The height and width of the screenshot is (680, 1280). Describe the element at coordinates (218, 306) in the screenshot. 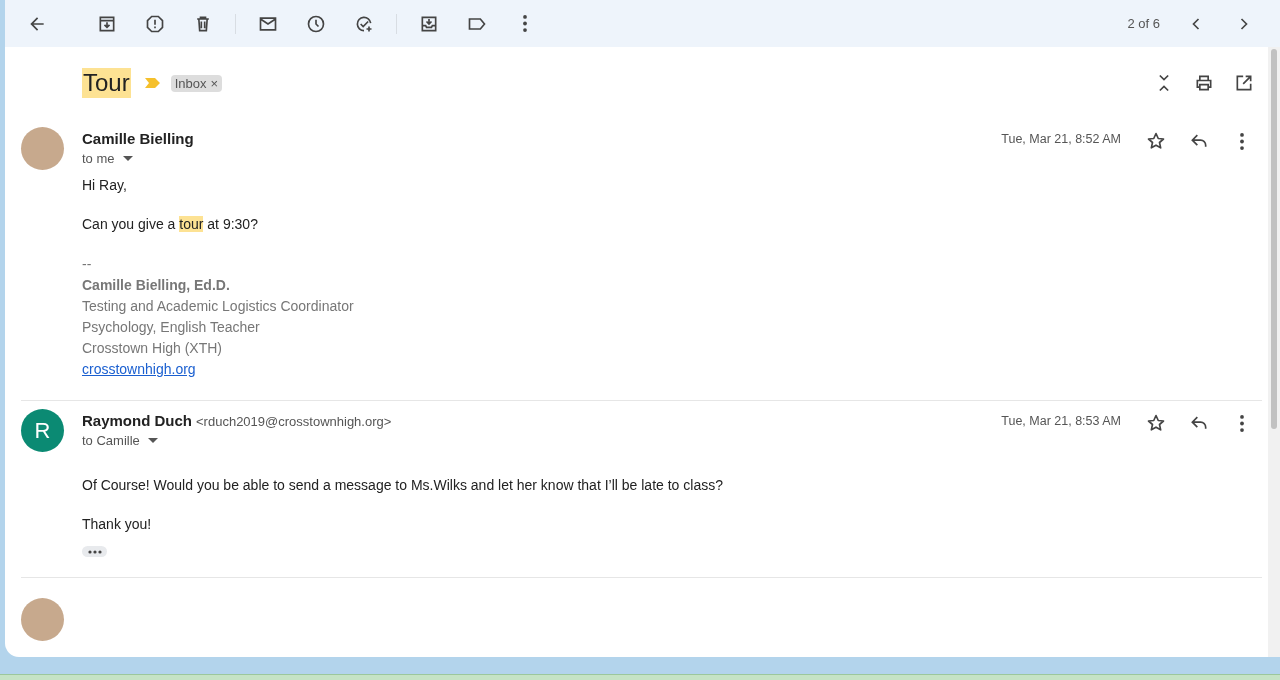

I see `signature-line: Testing and Academic Logistics Coordinator` at that location.